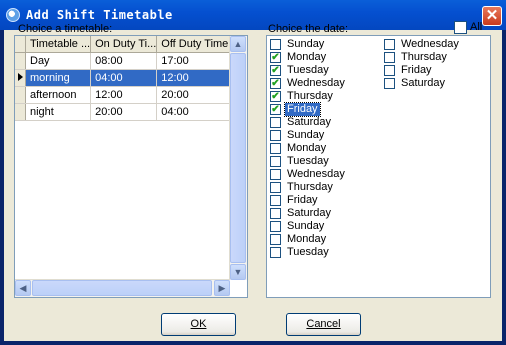  I want to click on date-label: Choice the date:, so click(308, 29).